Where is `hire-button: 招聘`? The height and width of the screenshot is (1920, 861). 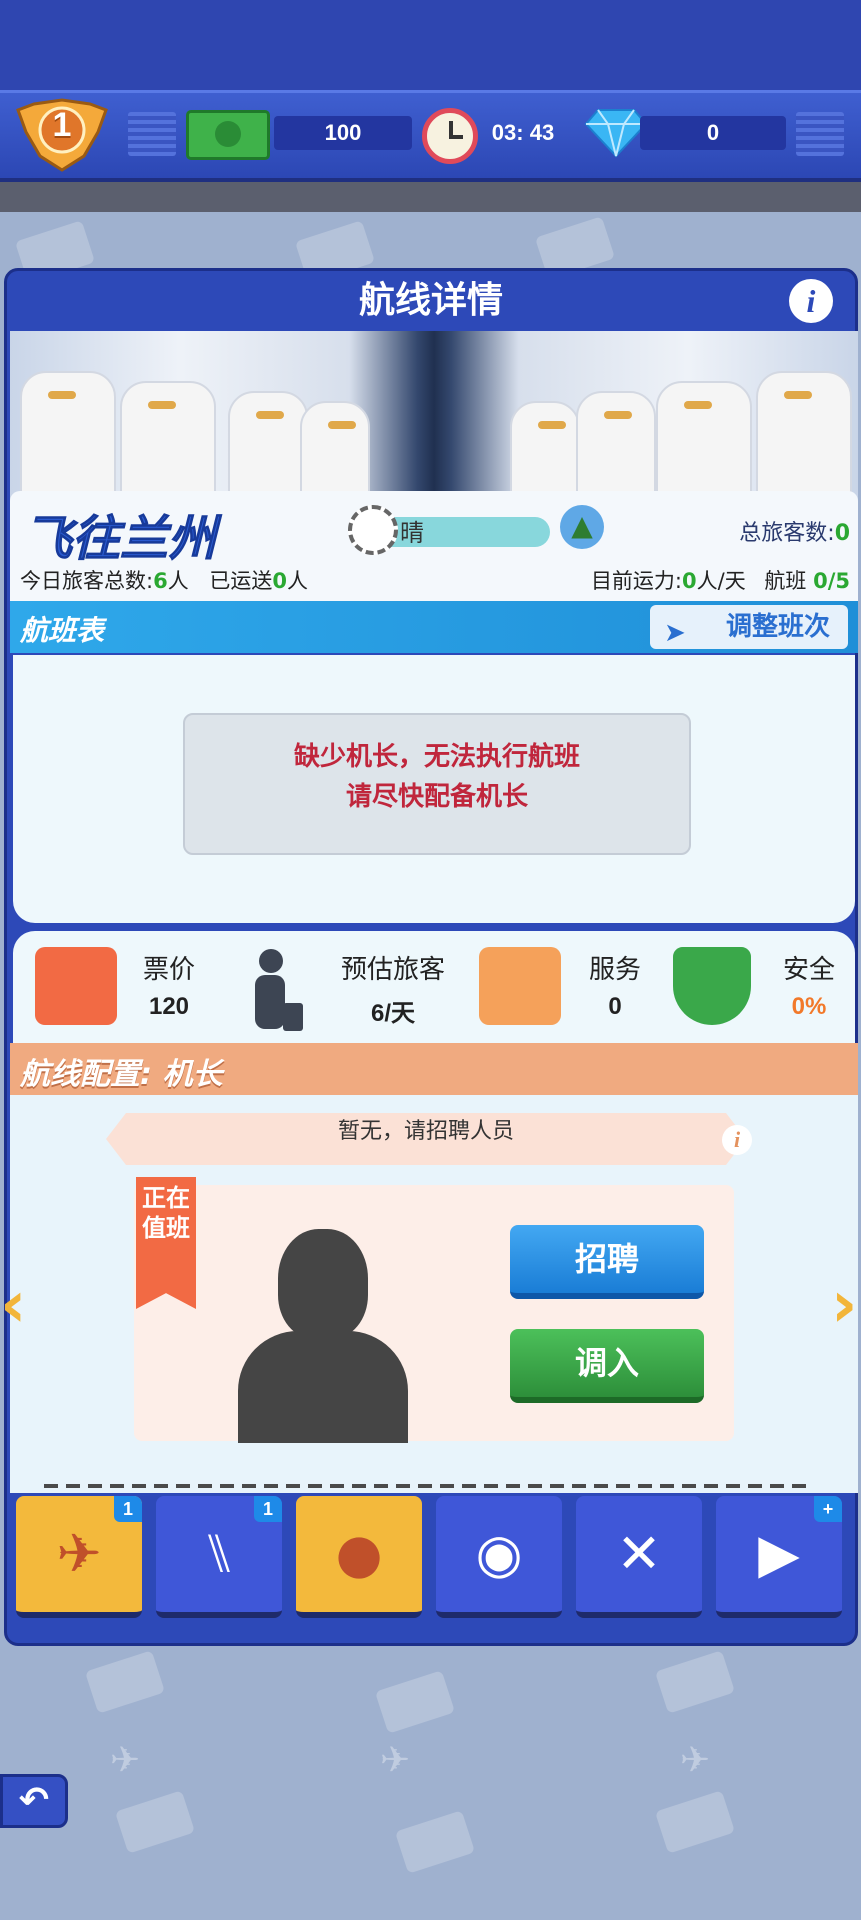 hire-button: 招聘 is located at coordinates (607, 1262).